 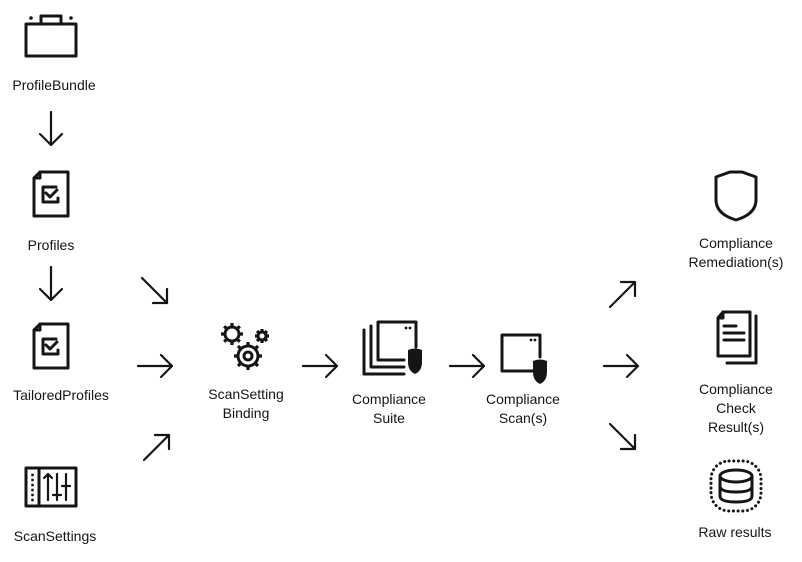 What do you see at coordinates (389, 418) in the screenshot?
I see `node-label: Suite` at bounding box center [389, 418].